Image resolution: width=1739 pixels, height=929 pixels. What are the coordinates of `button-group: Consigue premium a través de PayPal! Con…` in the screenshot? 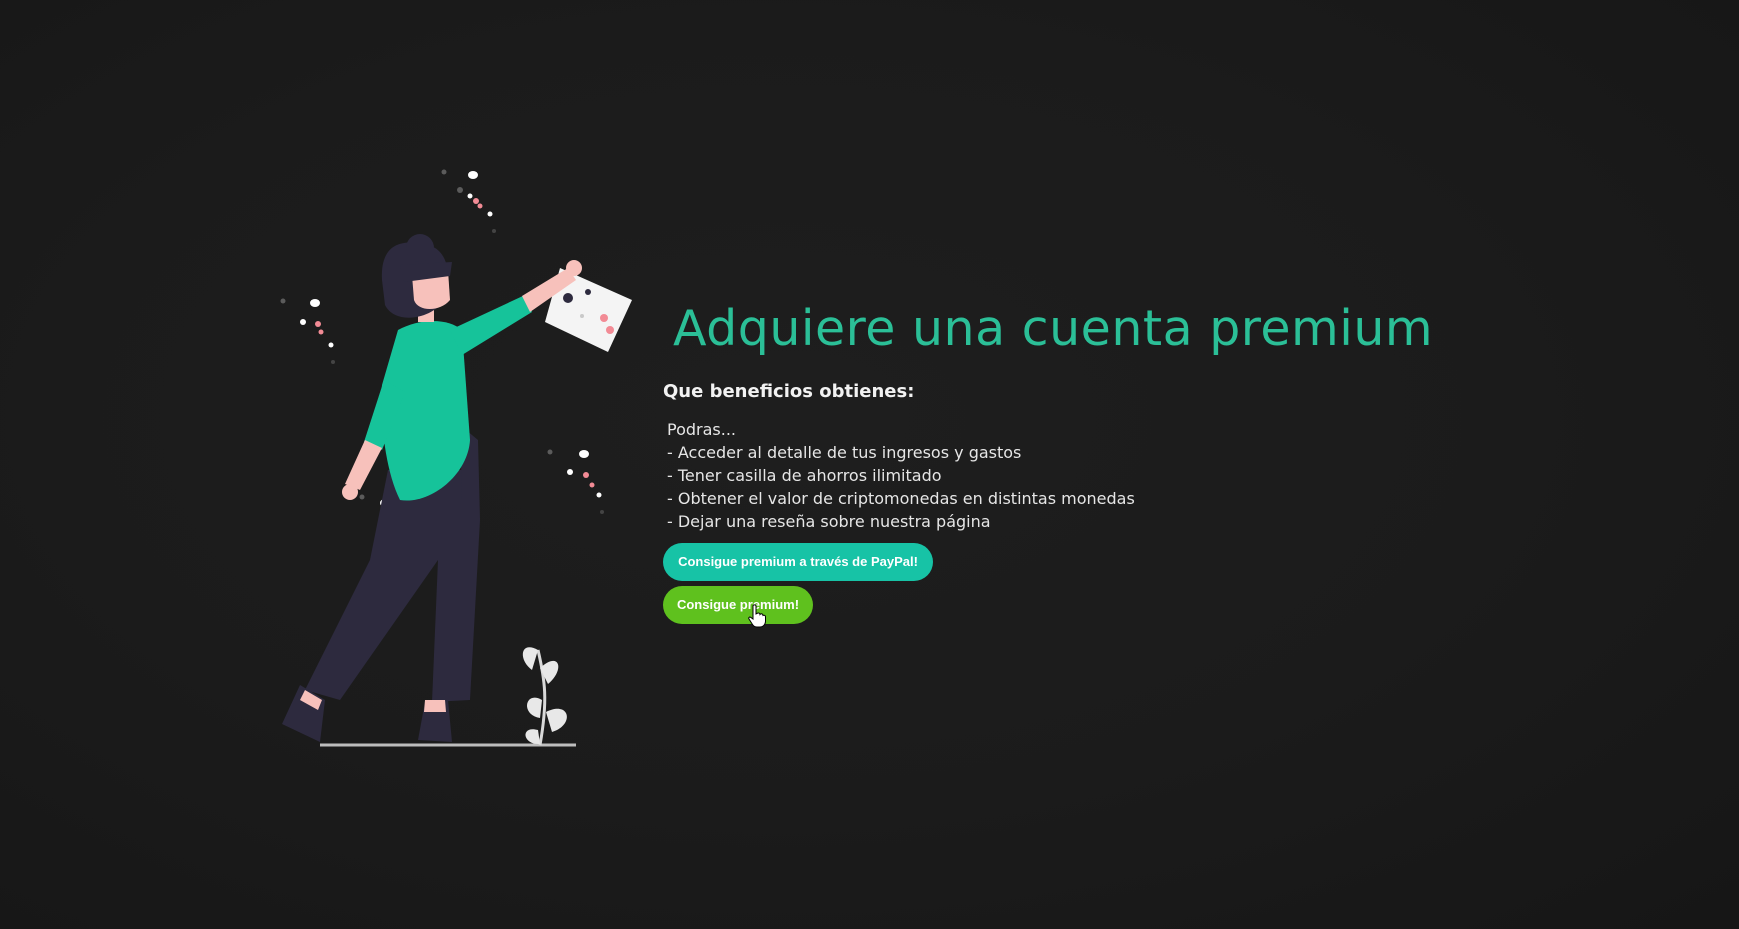 It's located at (1113, 583).